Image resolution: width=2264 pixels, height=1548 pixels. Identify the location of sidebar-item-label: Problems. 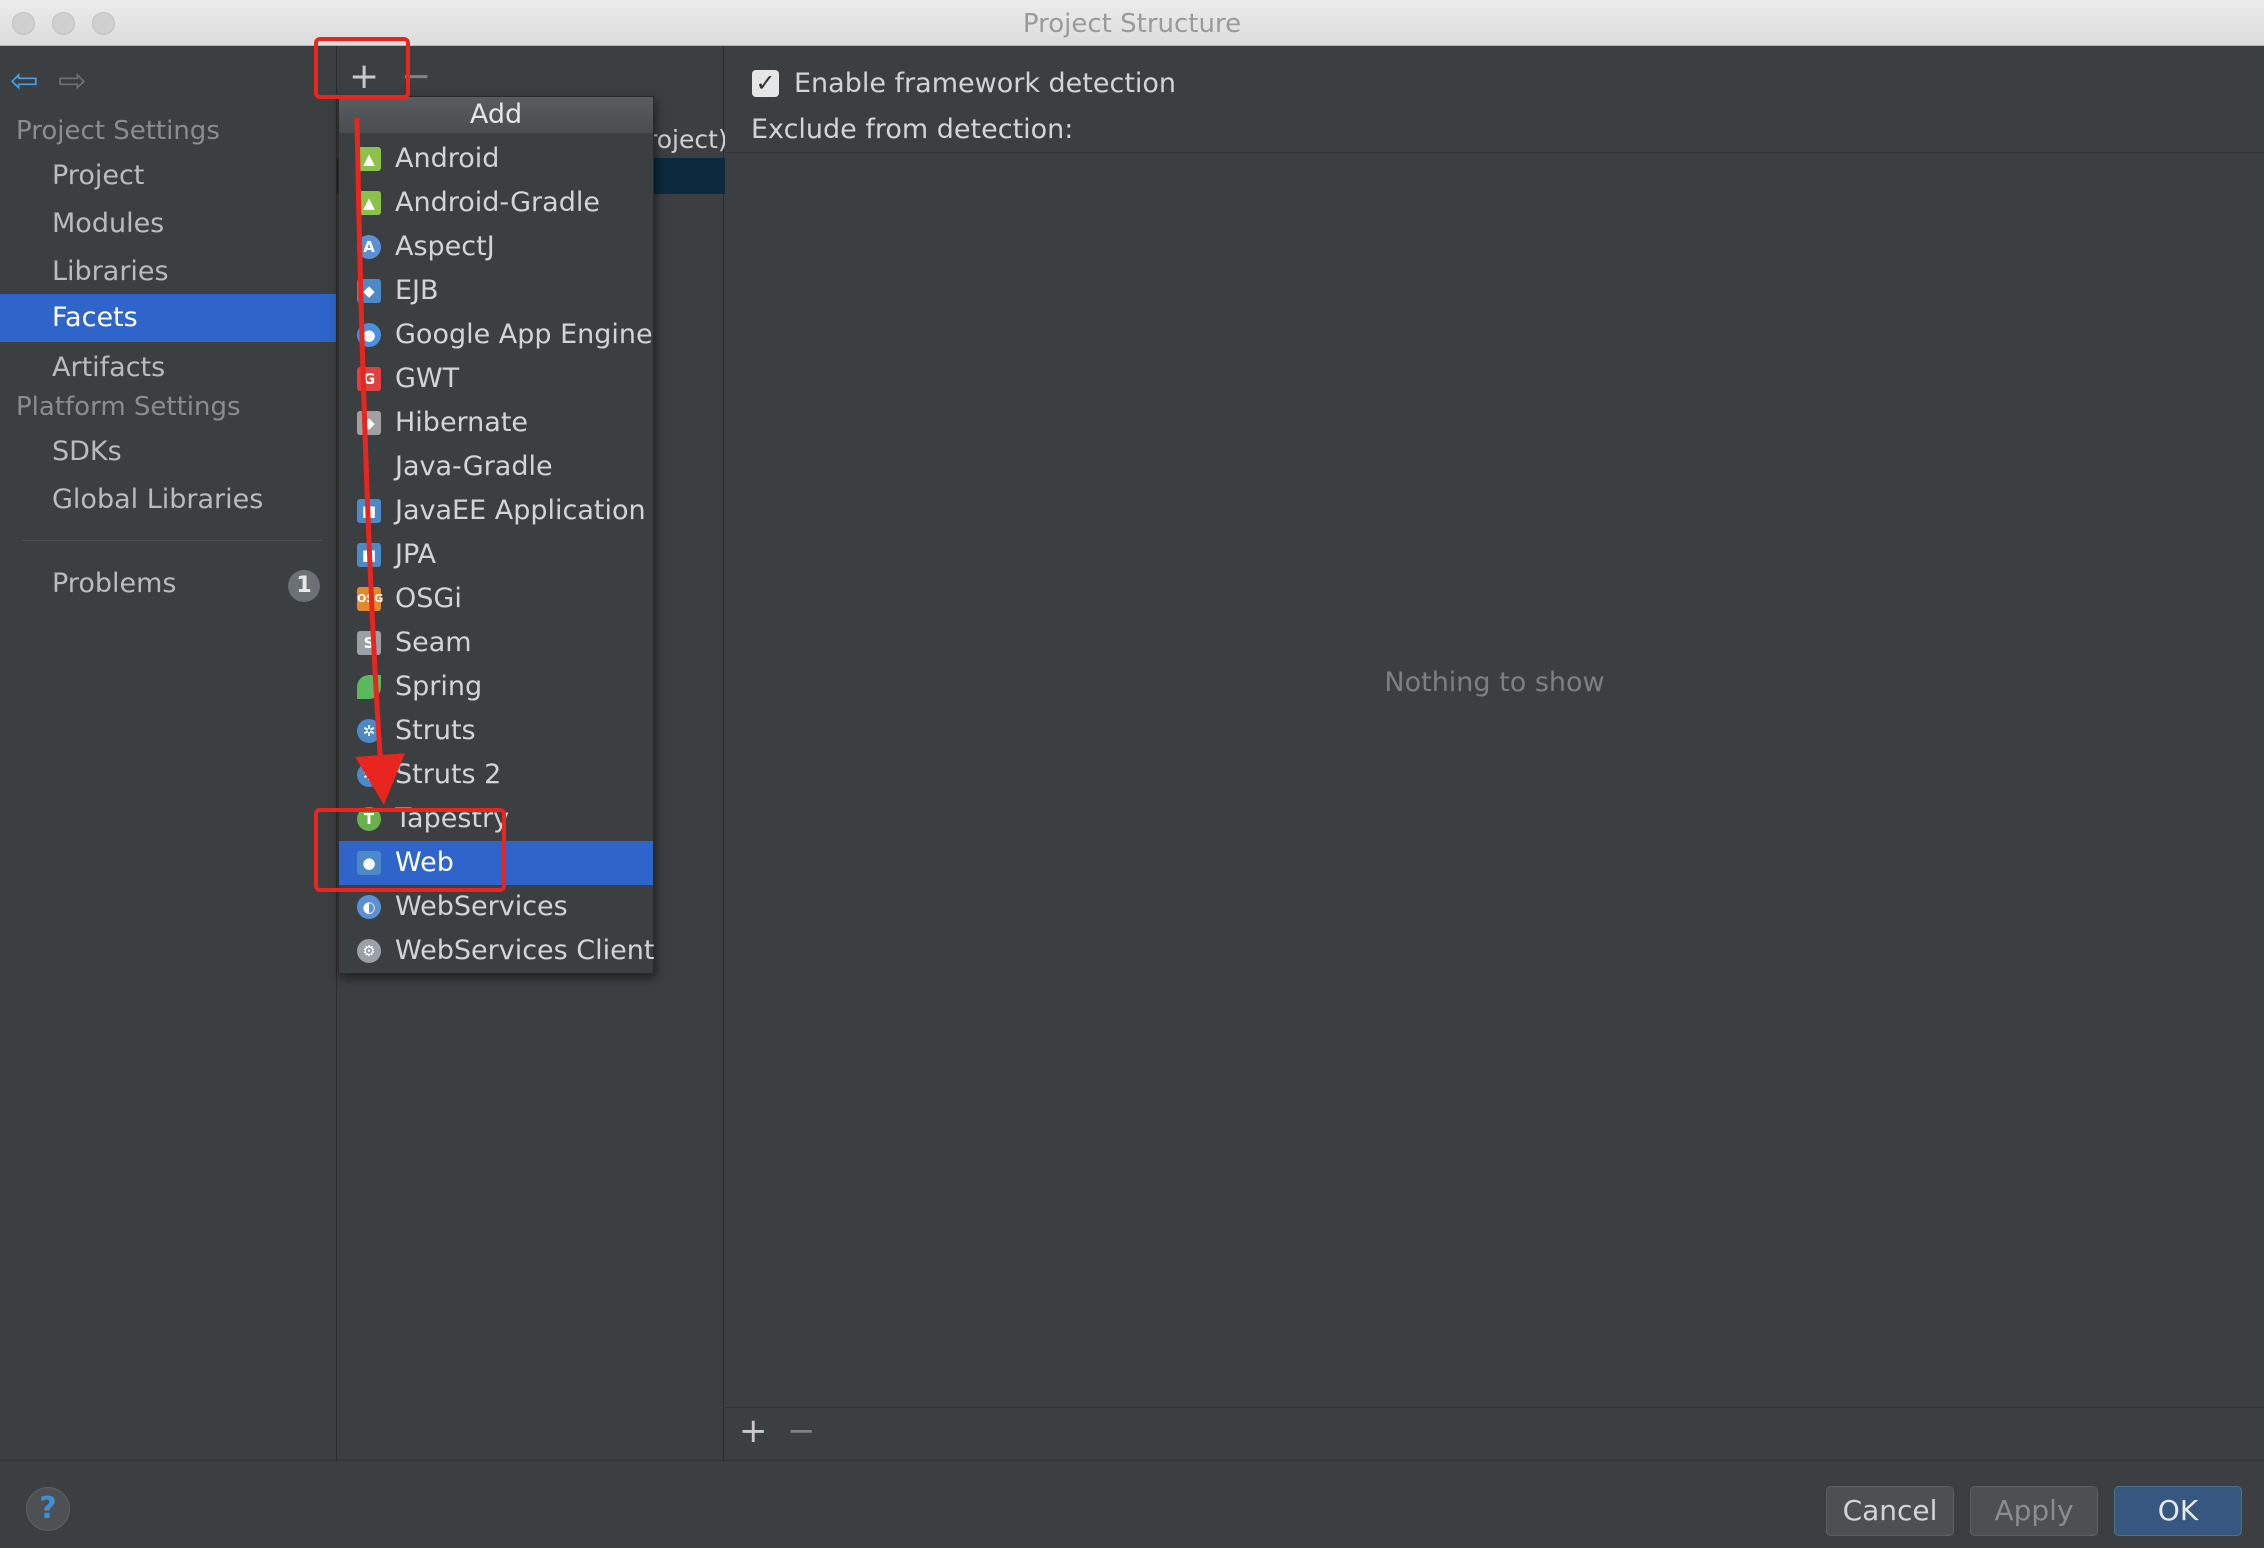
(114, 583).